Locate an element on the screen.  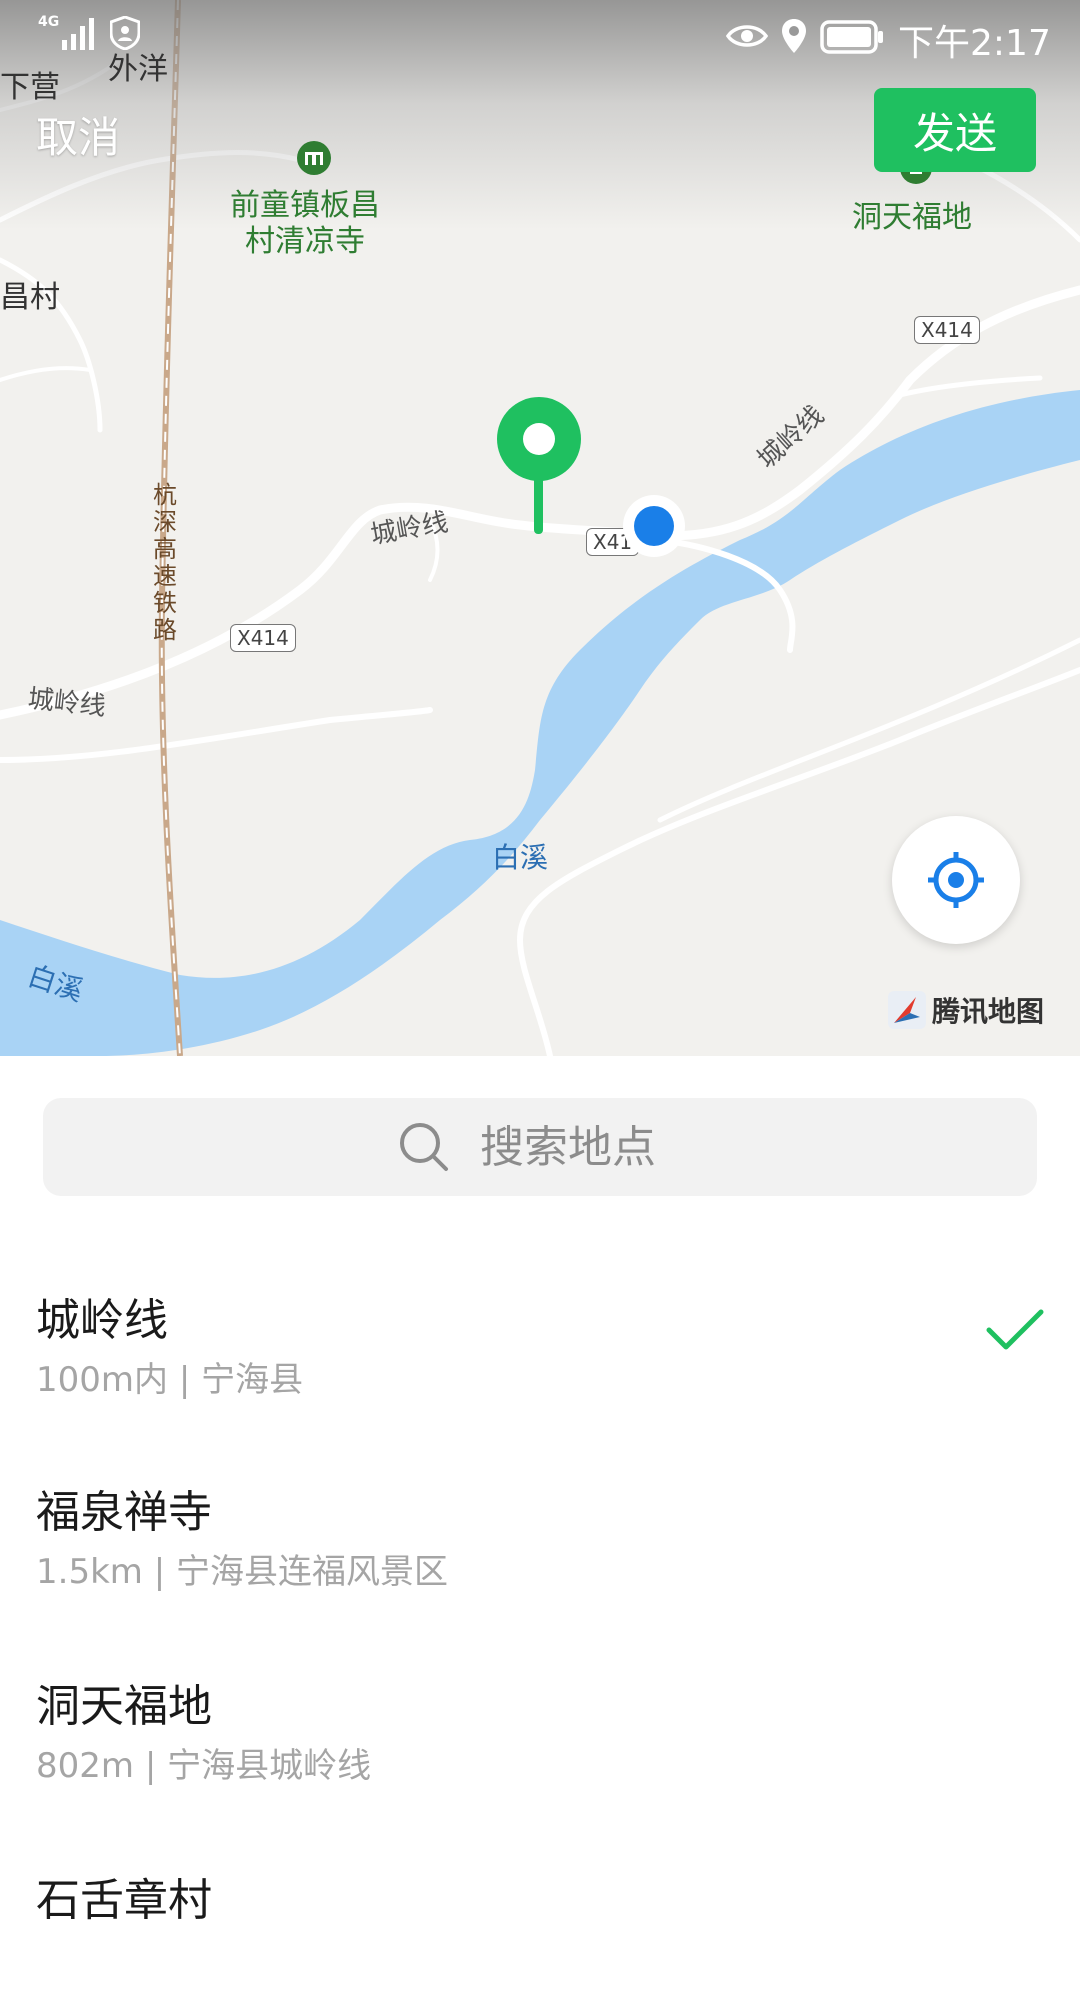
crosshair-icon is located at coordinates (956, 880).